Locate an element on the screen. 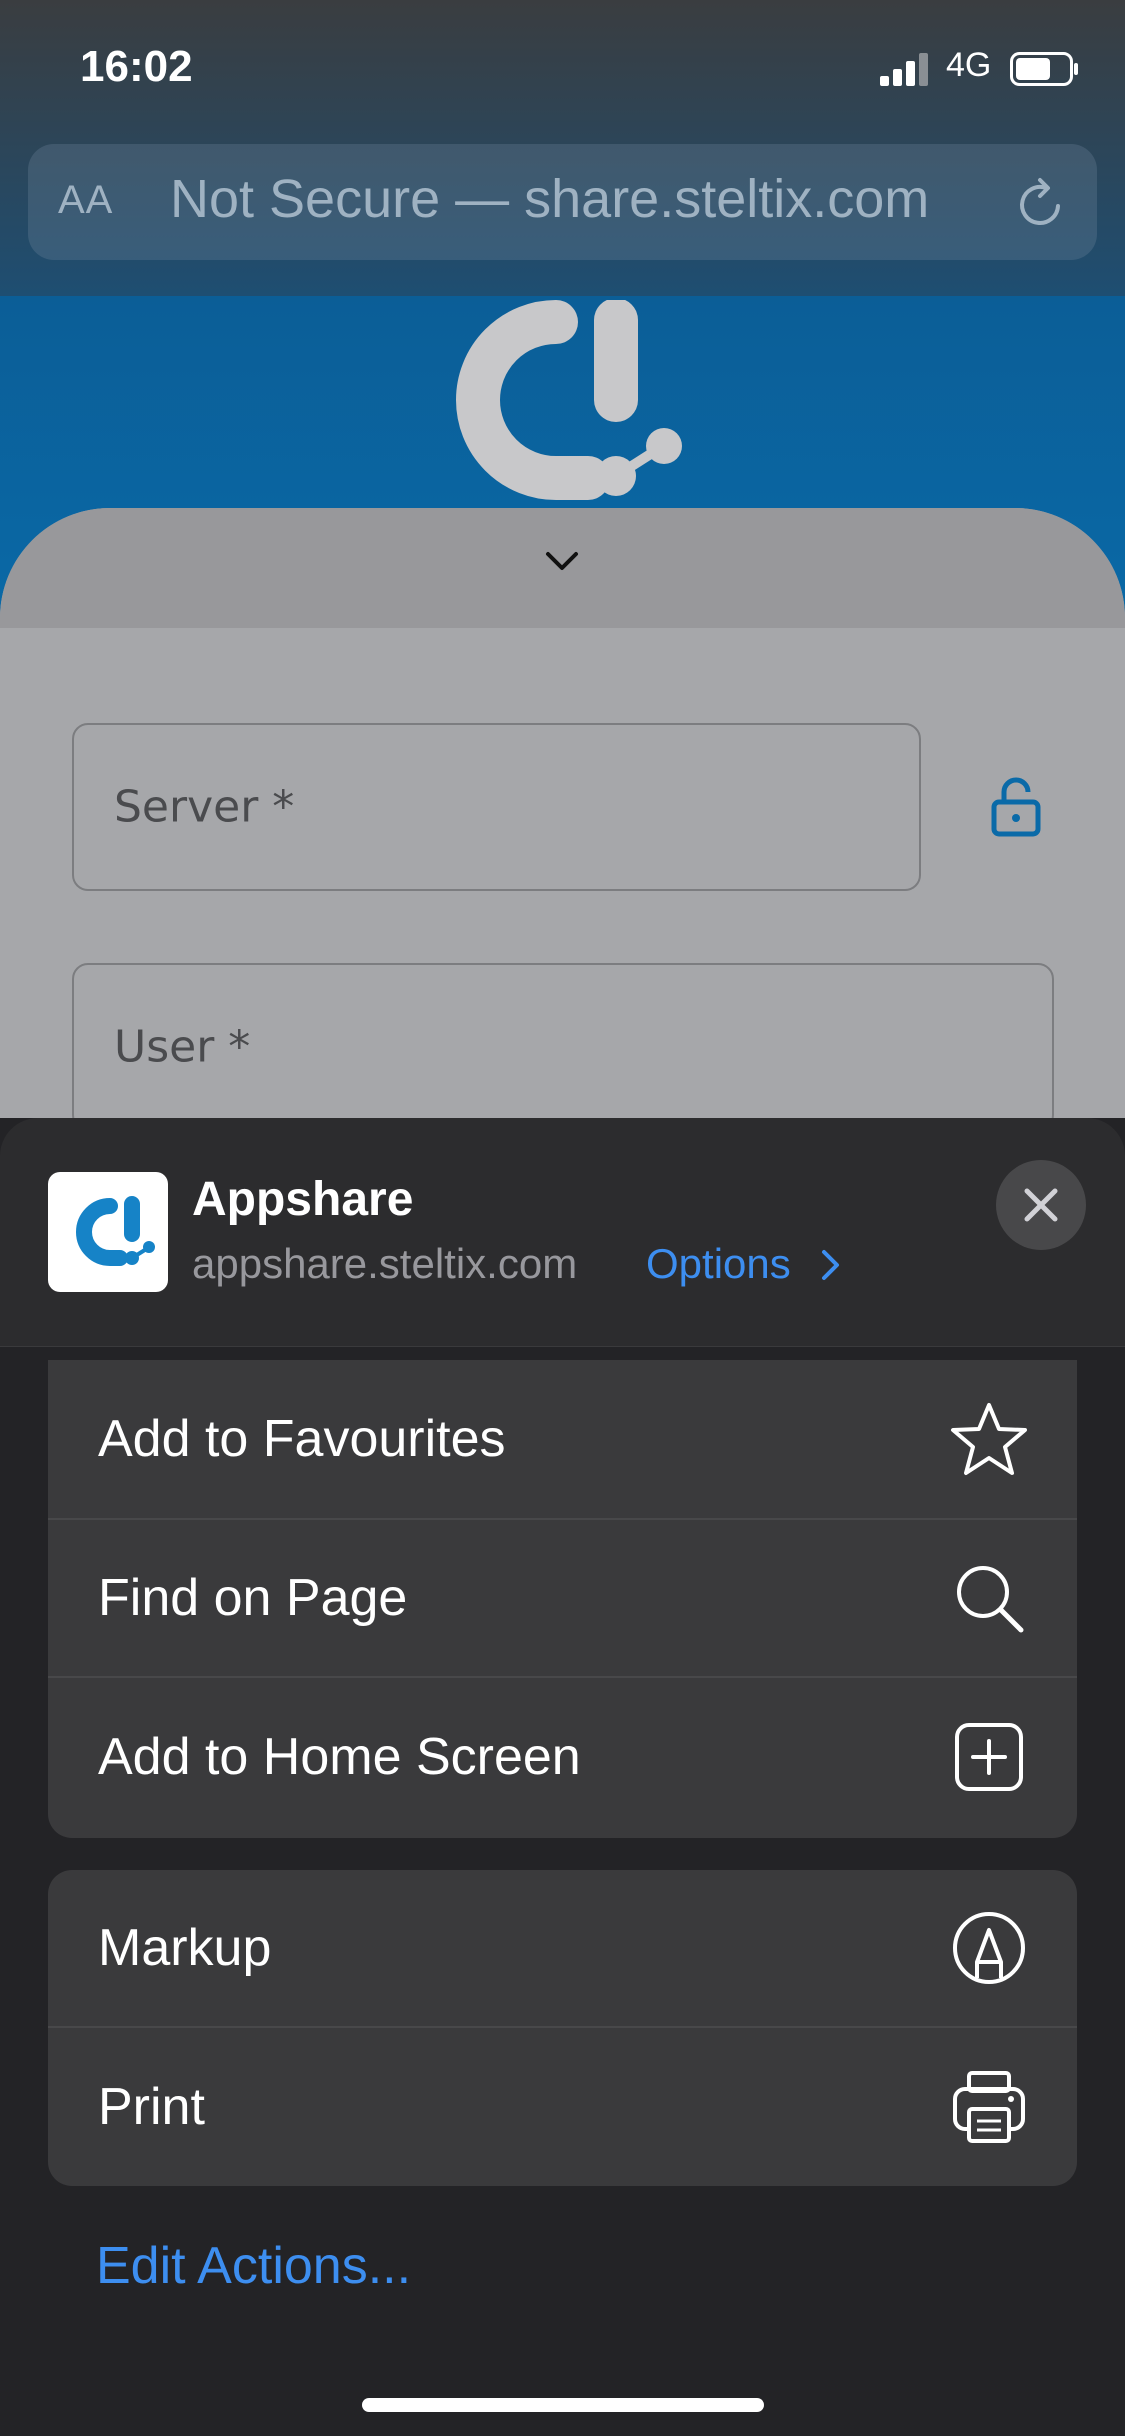  server-input: Server * is located at coordinates (496, 807).